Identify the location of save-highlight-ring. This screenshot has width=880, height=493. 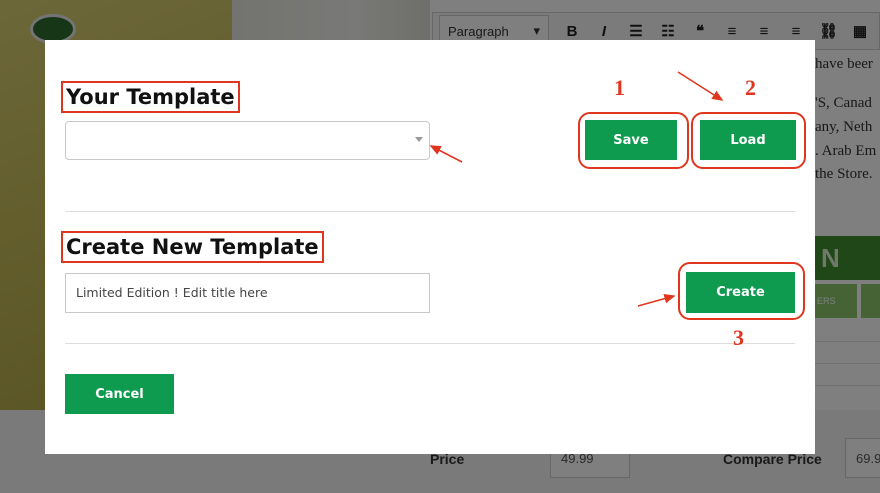
(633, 140).